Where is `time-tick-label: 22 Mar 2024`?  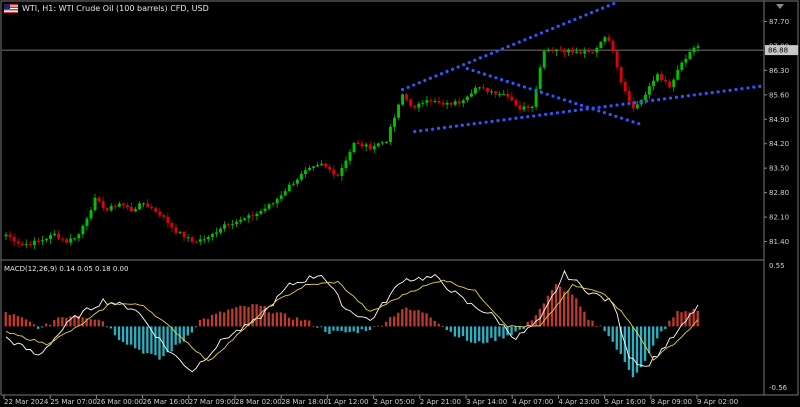
time-tick-label: 22 Mar 2024 is located at coordinates (26, 402).